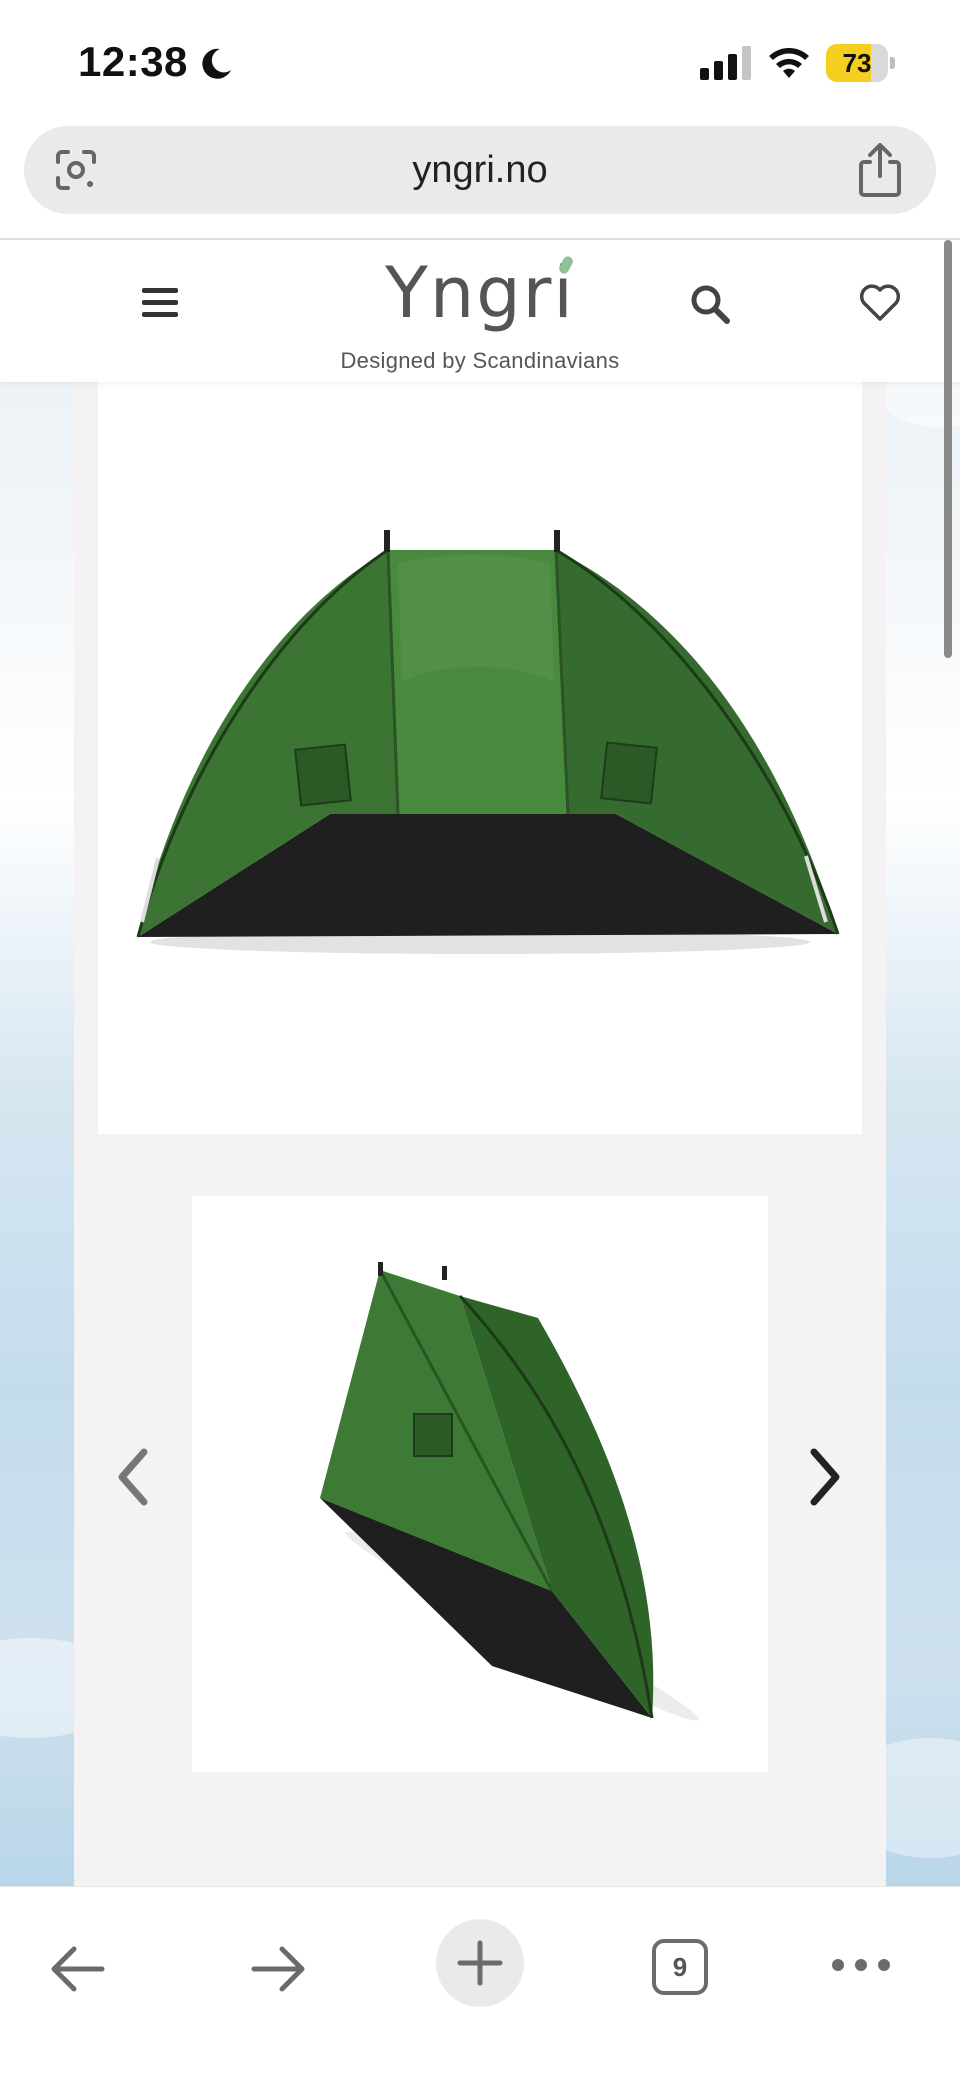 The height and width of the screenshot is (2078, 960). I want to click on new-tab-button, so click(480, 1963).